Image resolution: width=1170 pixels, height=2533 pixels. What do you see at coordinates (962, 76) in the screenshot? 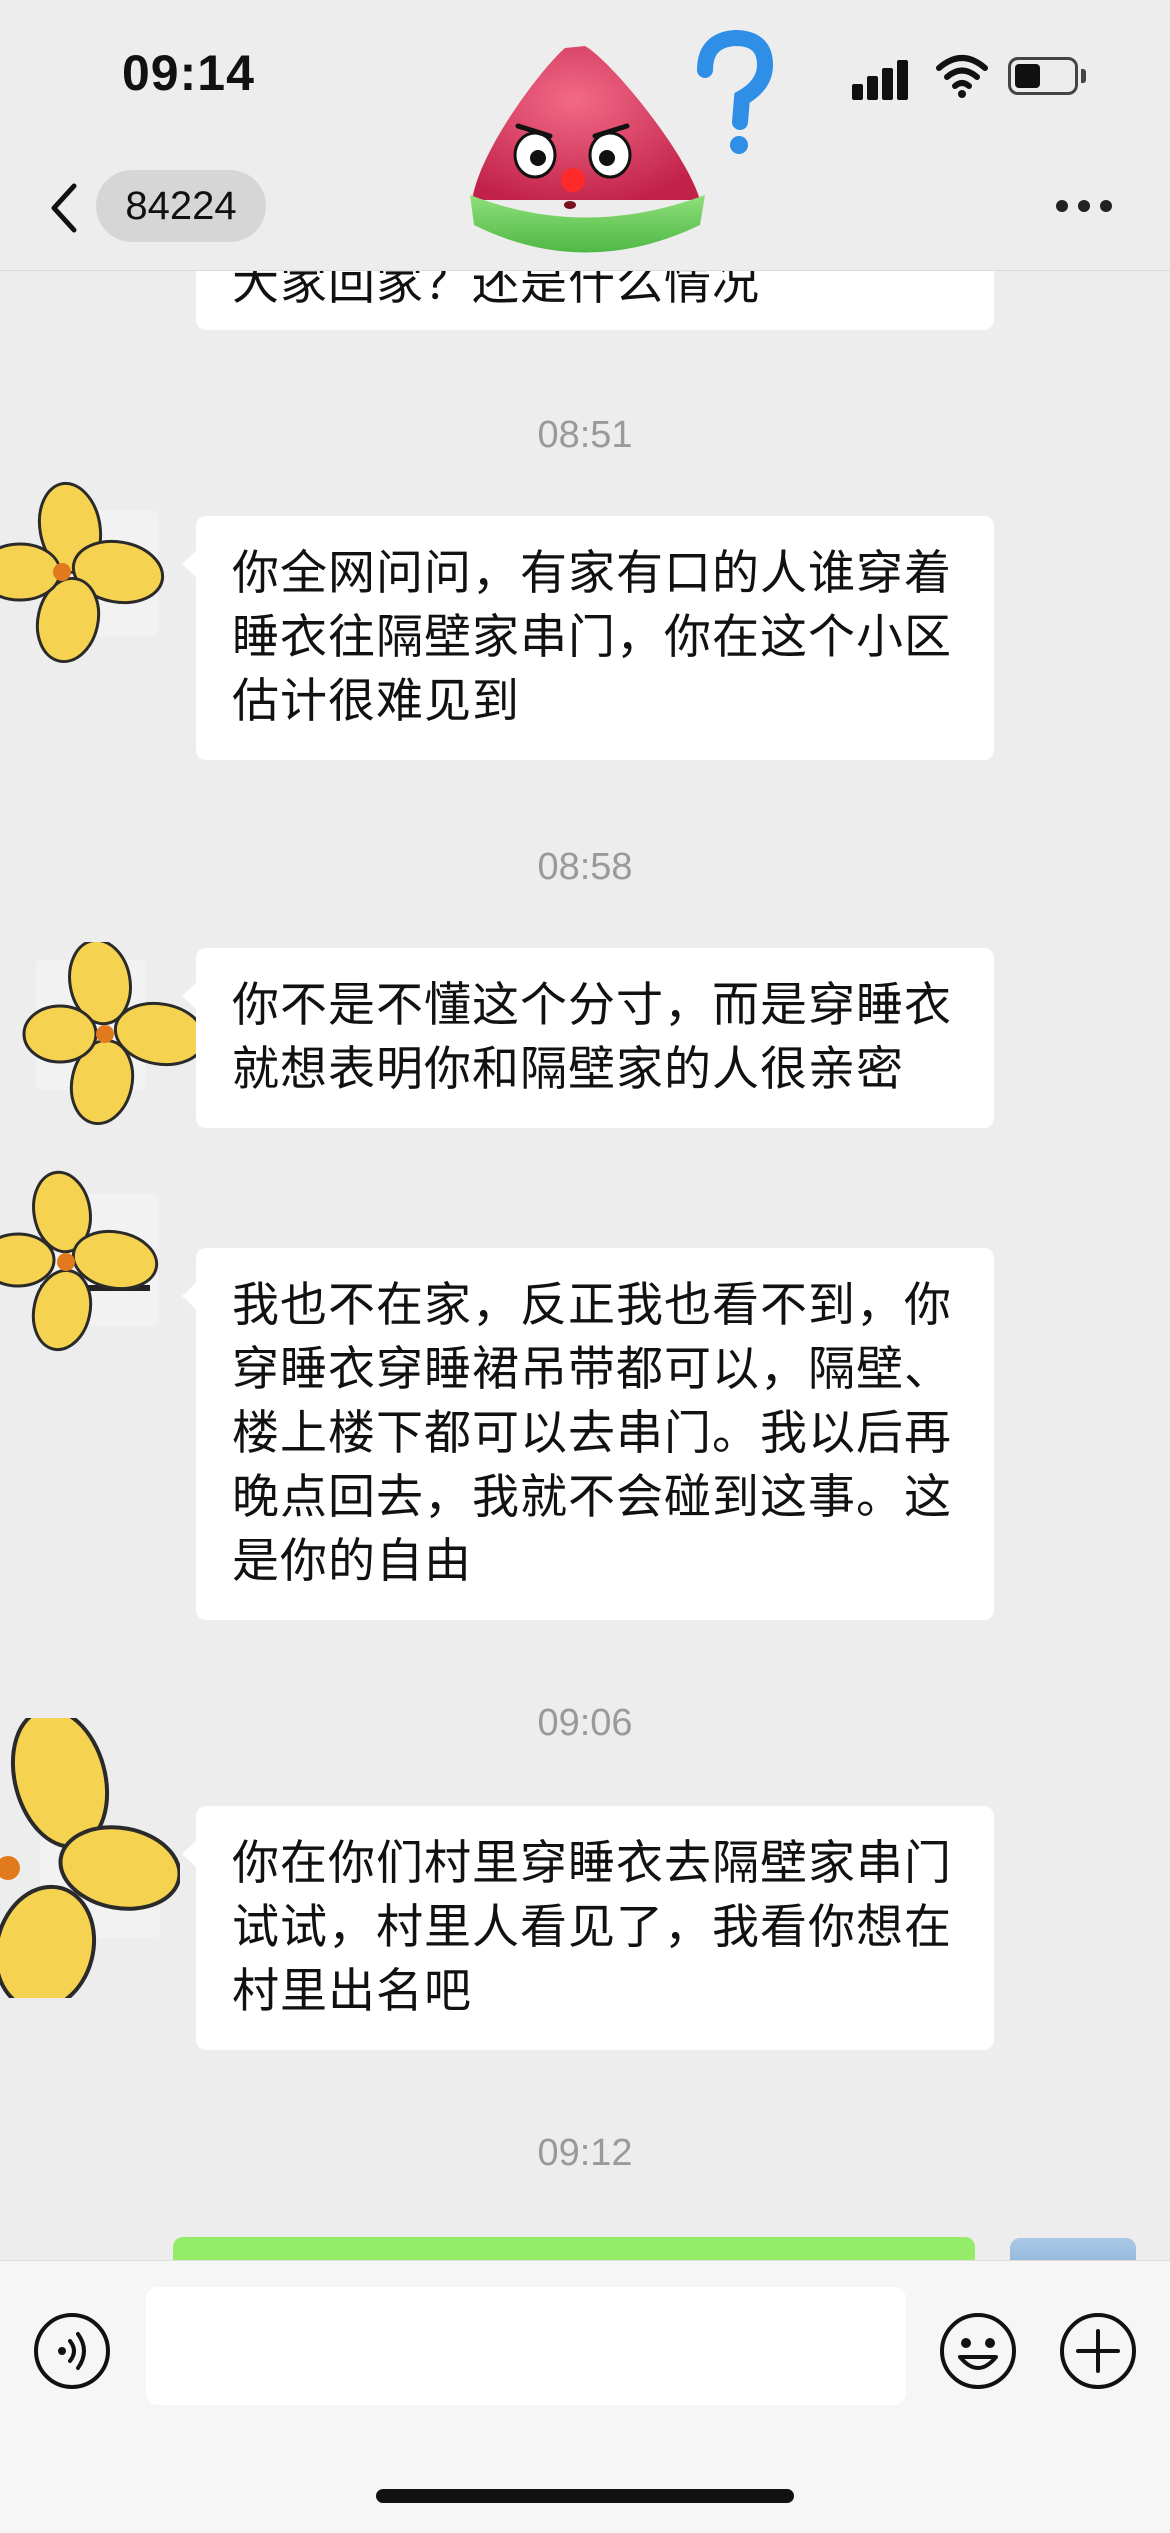
I see `wifi-icon` at bounding box center [962, 76].